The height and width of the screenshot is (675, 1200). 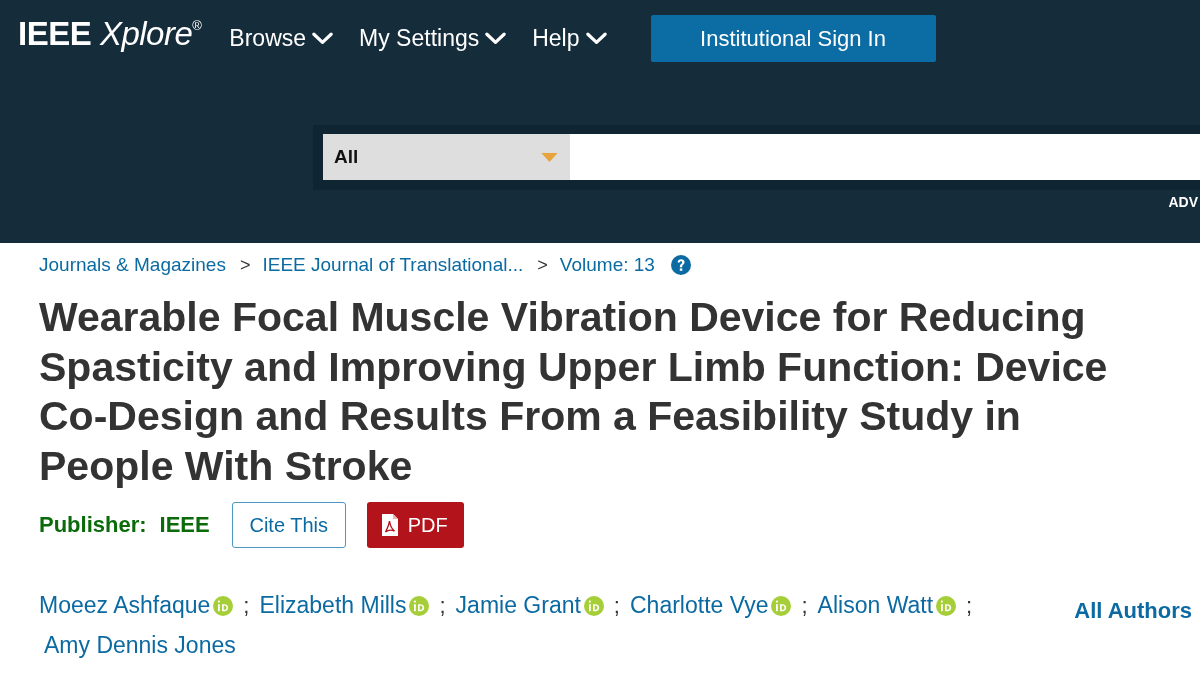 What do you see at coordinates (549, 157) in the screenshot?
I see `caret-down-icon` at bounding box center [549, 157].